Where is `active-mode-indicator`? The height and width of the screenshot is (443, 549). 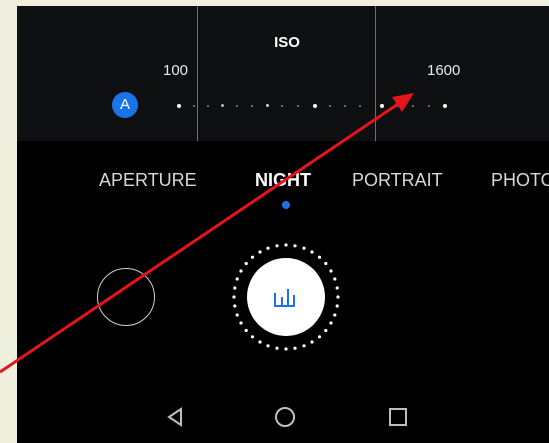 active-mode-indicator is located at coordinates (286, 205).